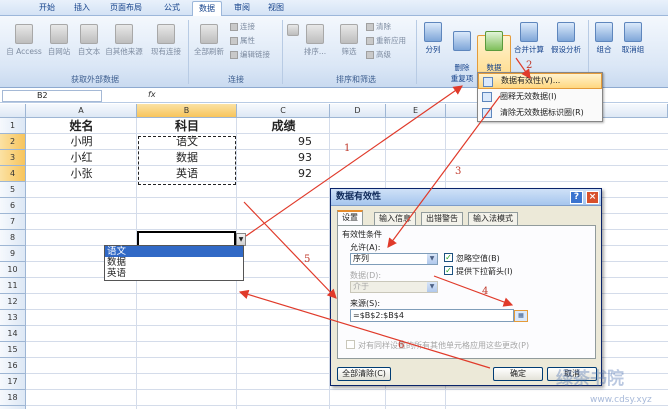 This screenshot has width=668, height=409. Describe the element at coordinates (13, 158) in the screenshot. I see `row-header: 3` at that location.